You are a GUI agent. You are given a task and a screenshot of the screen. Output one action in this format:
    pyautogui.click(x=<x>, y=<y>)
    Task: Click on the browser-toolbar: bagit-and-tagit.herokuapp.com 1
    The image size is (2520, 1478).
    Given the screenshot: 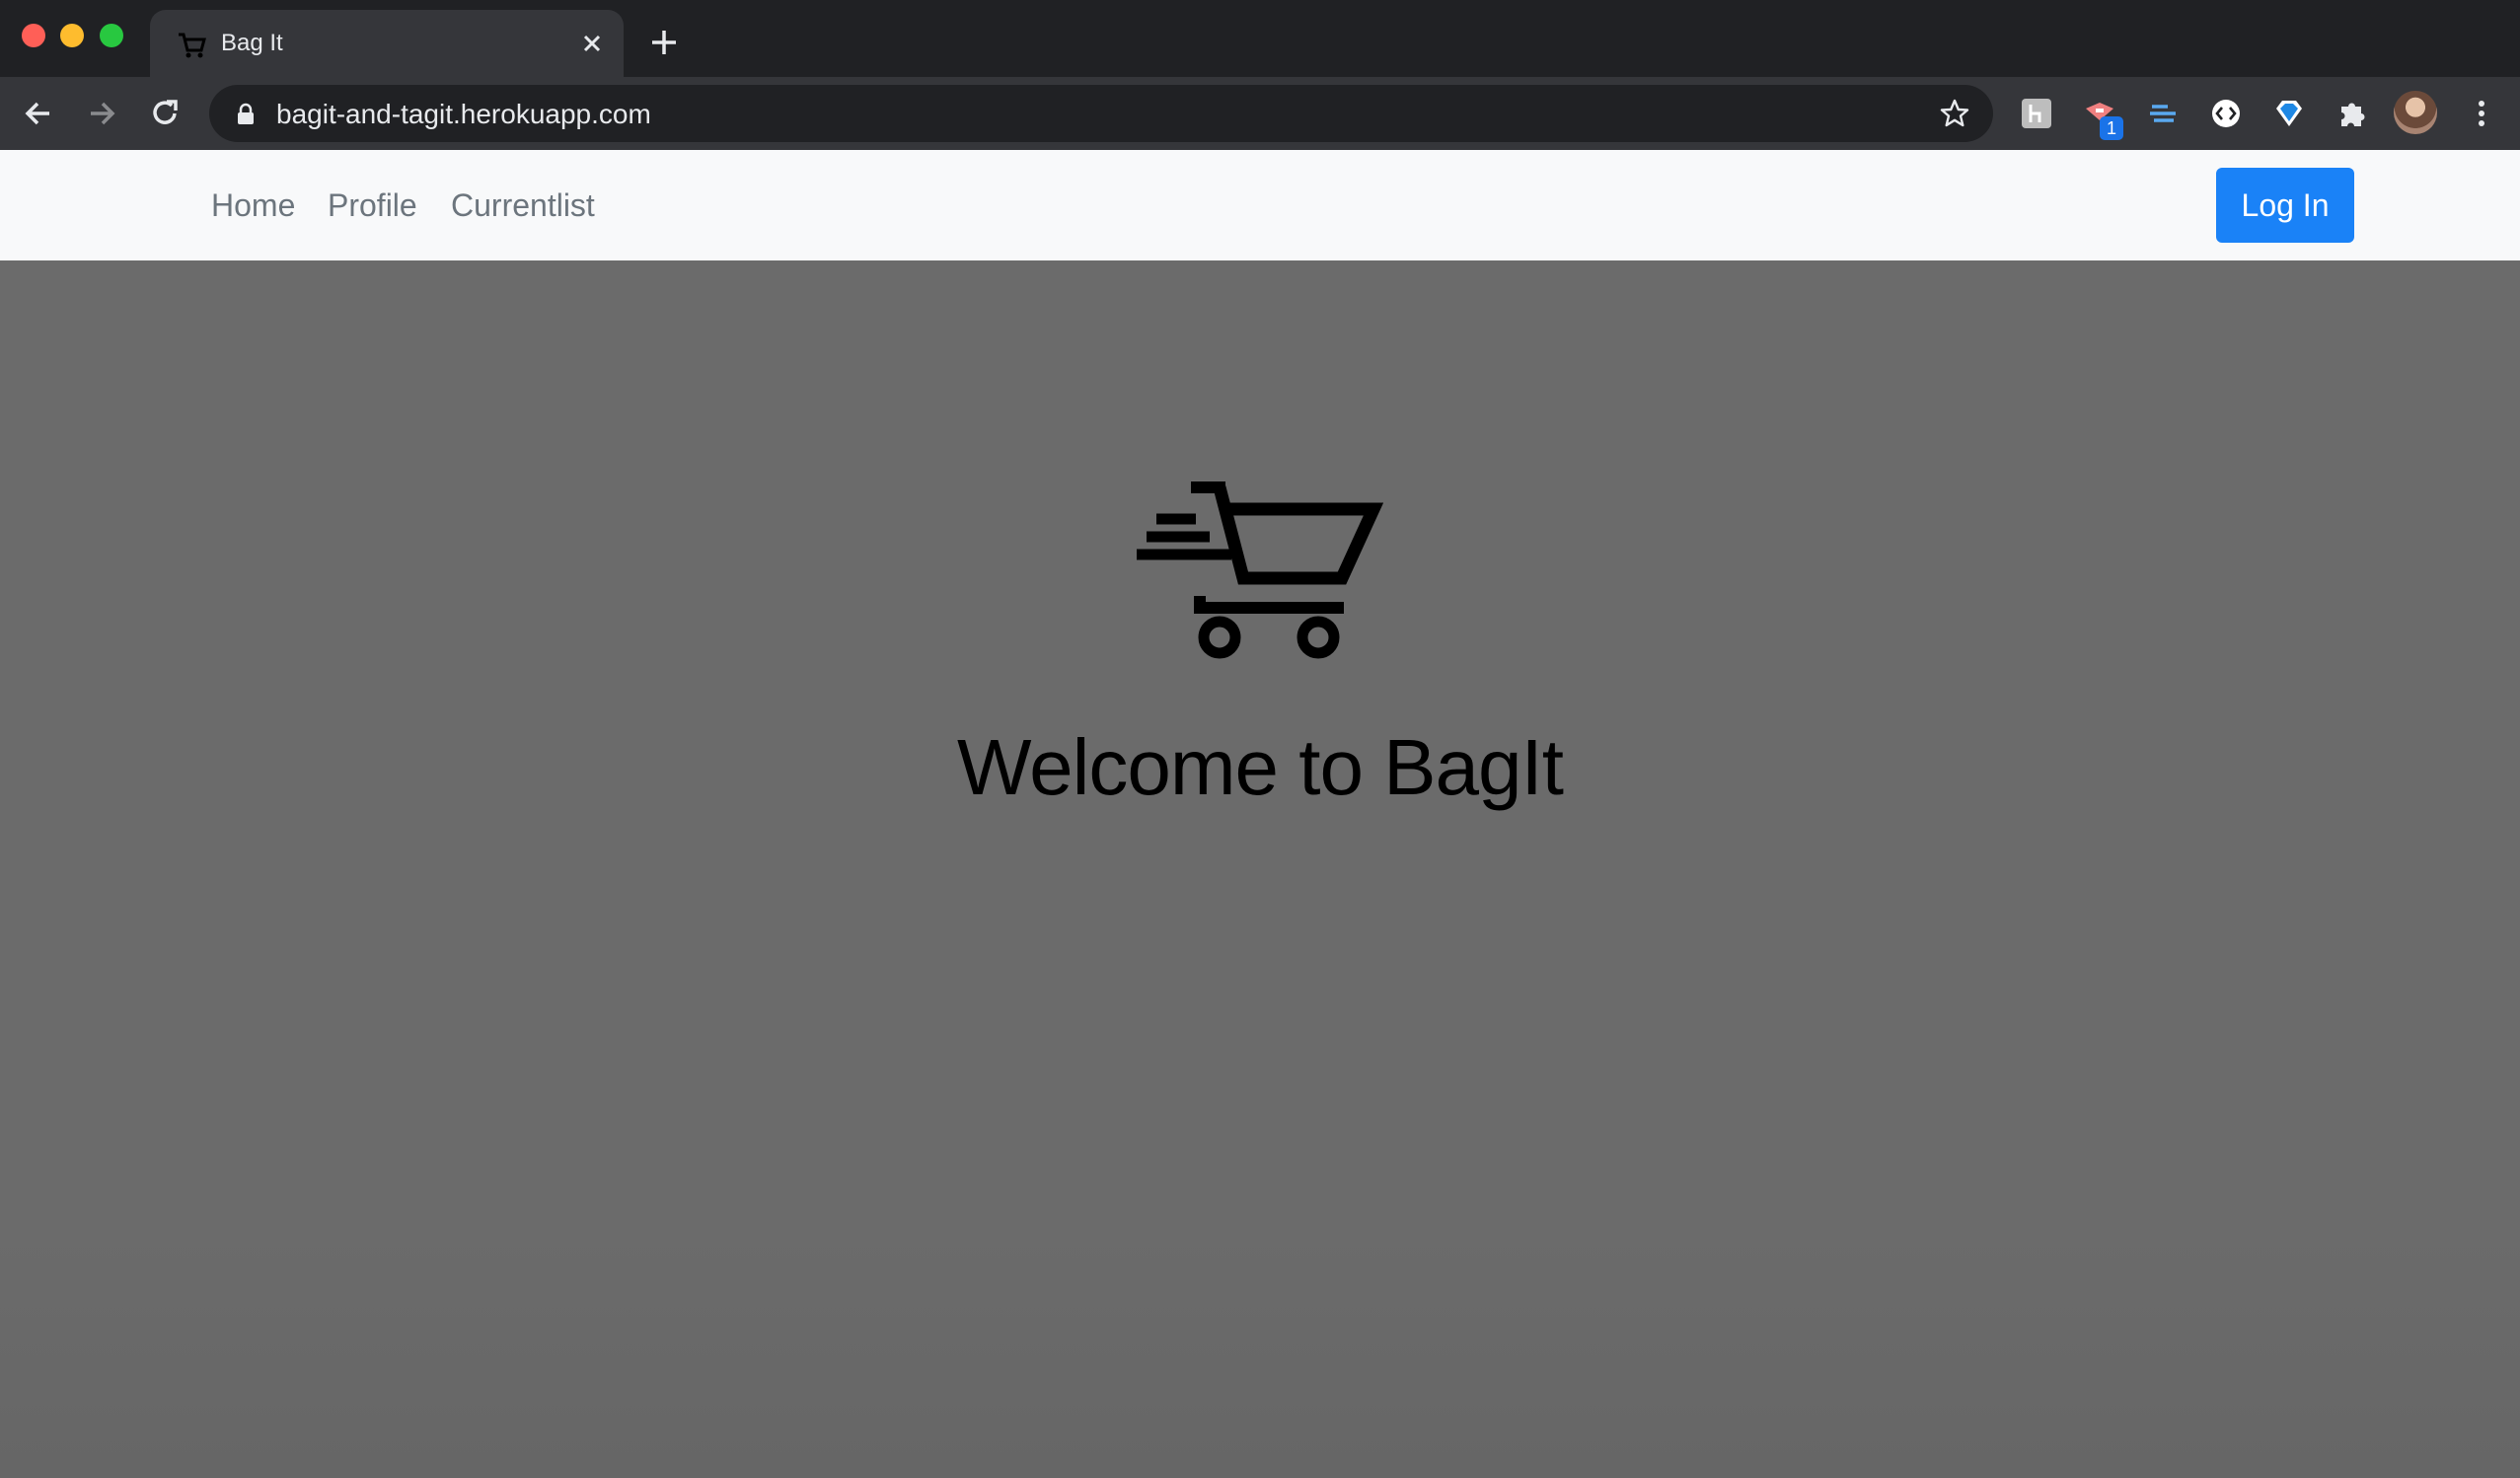 What is the action you would take?
    pyautogui.click(x=1260, y=113)
    